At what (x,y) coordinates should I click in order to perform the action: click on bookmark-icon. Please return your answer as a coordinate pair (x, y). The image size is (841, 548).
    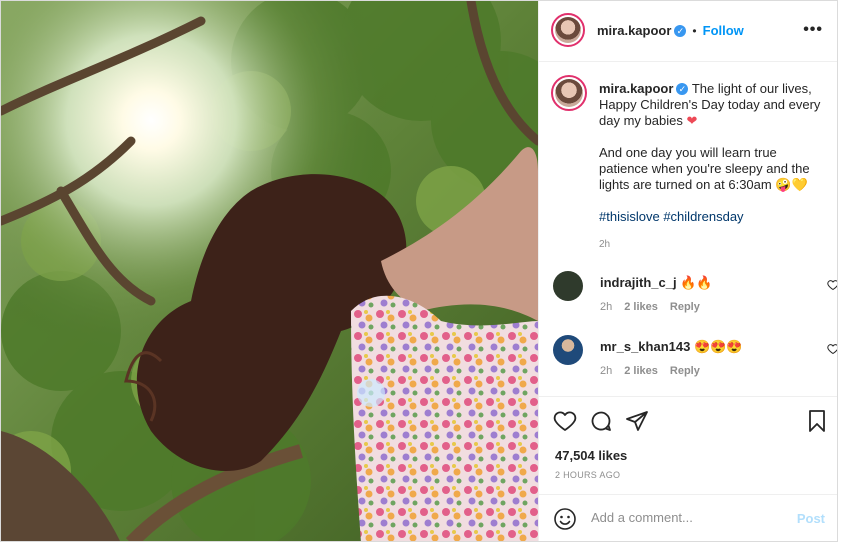
    Looking at the image, I should click on (817, 421).